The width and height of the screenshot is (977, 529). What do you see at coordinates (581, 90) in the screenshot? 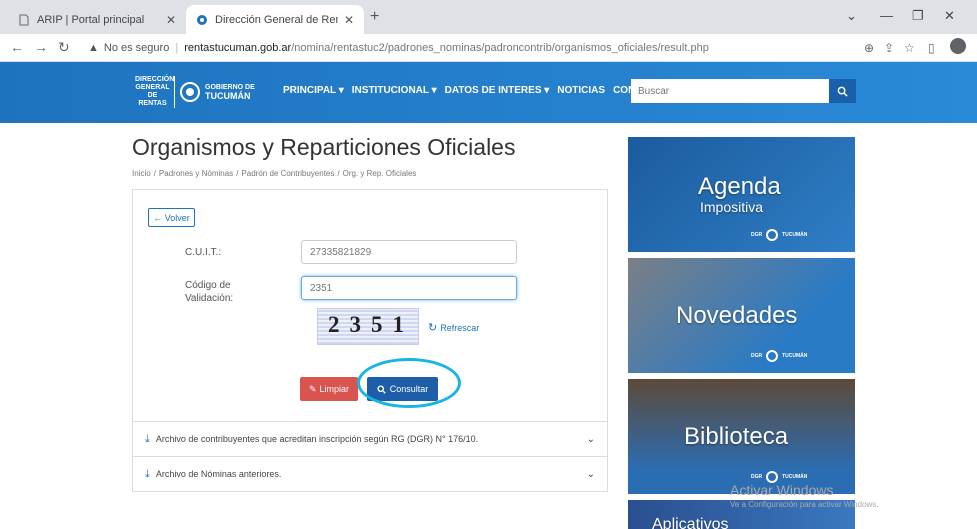
I see `nav-noticias: NOTICIAS` at bounding box center [581, 90].